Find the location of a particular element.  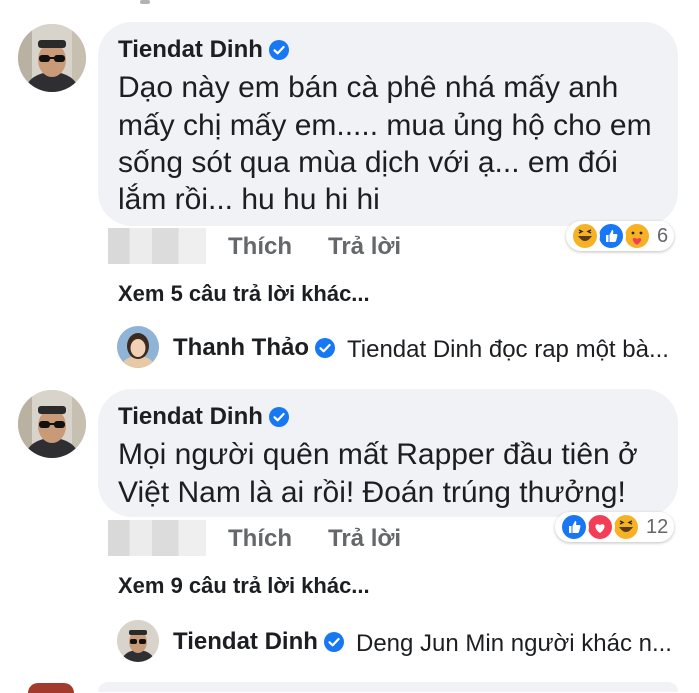

reply-author: Thanh Thảo is located at coordinates (254, 348).